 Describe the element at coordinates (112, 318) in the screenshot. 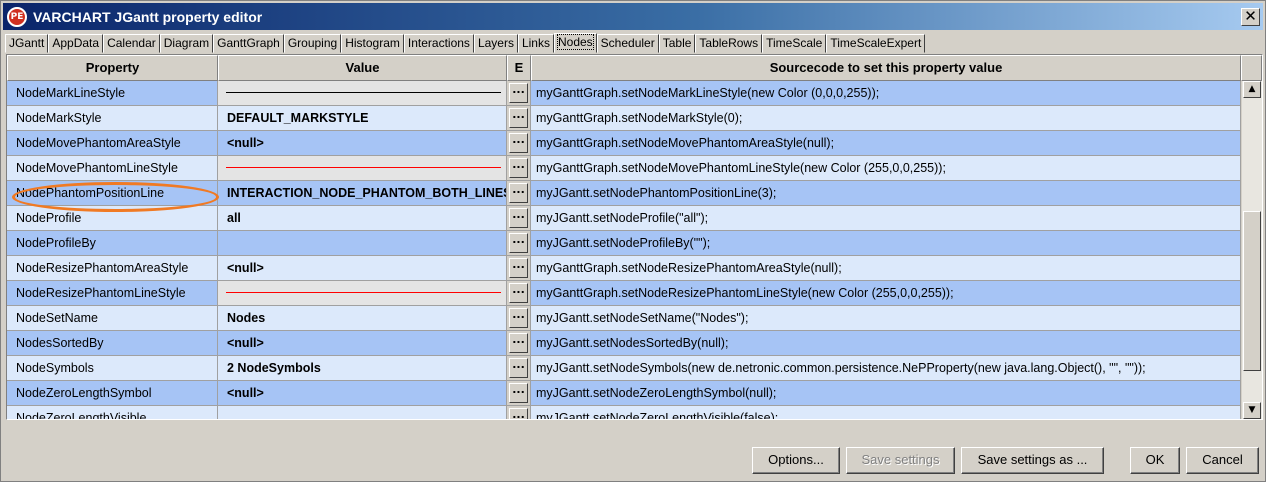

I see `property-name-cell: NodeSetName` at that location.